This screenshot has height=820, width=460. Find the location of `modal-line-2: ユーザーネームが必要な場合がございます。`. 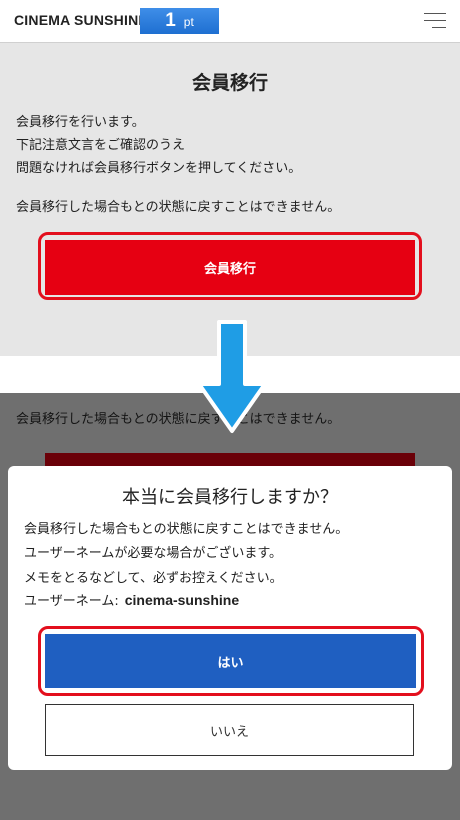

modal-line-2: ユーザーネームが必要な場合がございます。 is located at coordinates (153, 553).